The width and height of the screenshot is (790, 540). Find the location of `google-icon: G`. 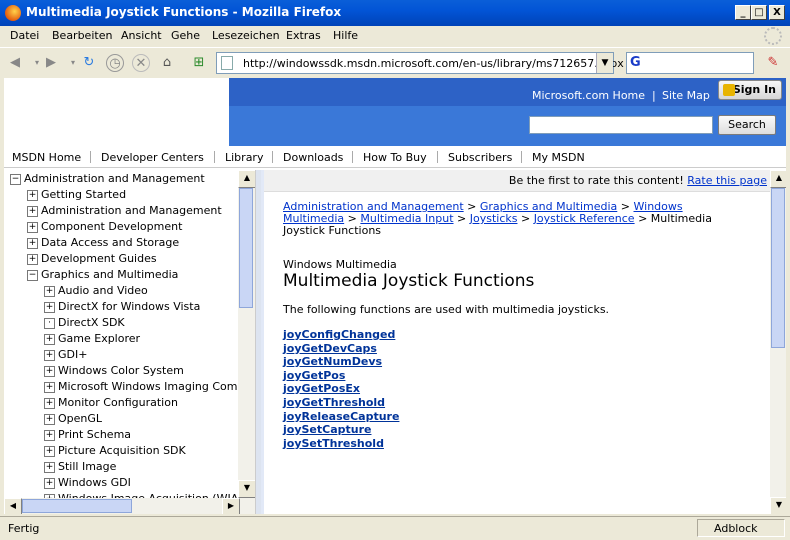

google-icon: G is located at coordinates (635, 62).